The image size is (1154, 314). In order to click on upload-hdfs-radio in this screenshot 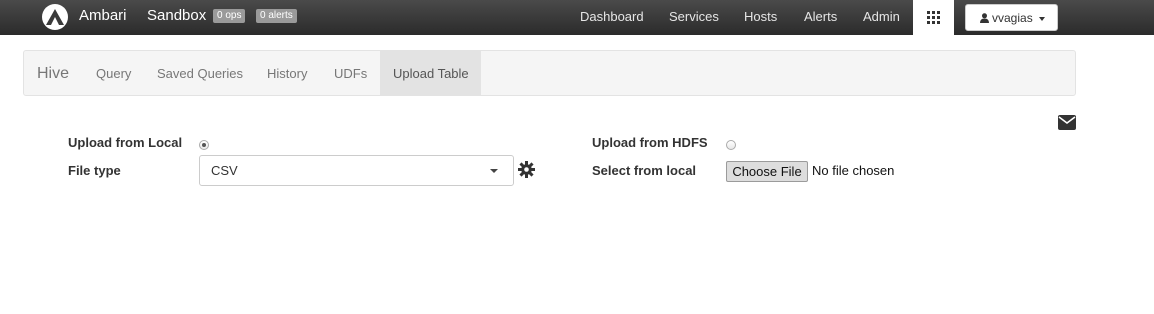, I will do `click(731, 145)`.